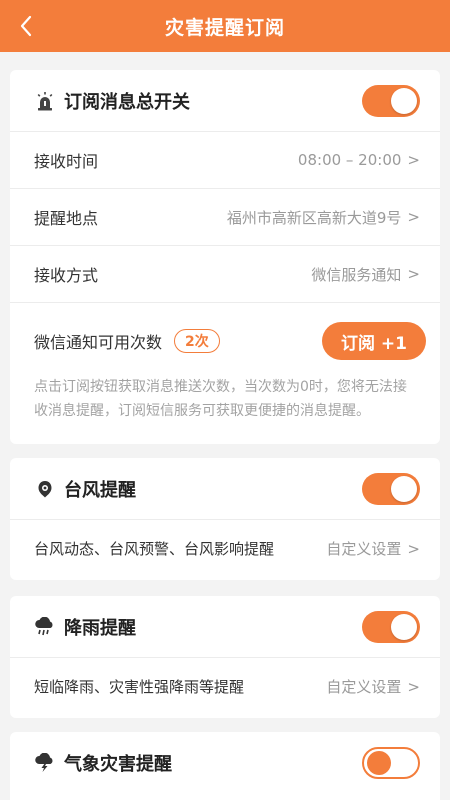  I want to click on rain-card: 降雨提醒 短临降雨、灾害性强降雨等提醒 自定义设置 >, so click(225, 657).